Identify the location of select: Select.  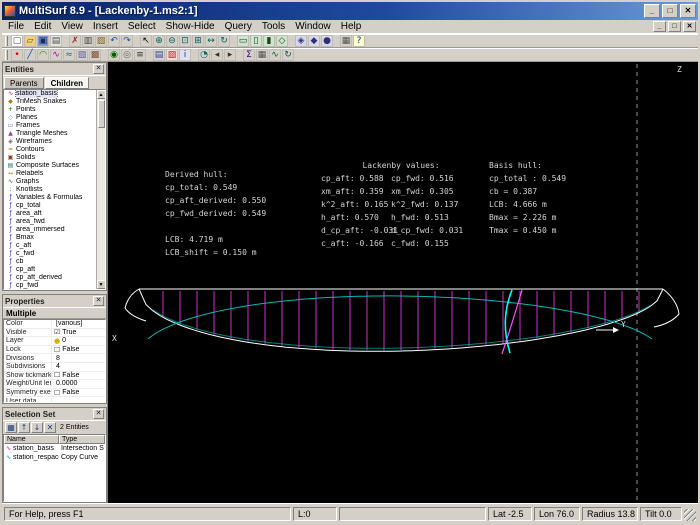
(142, 26).